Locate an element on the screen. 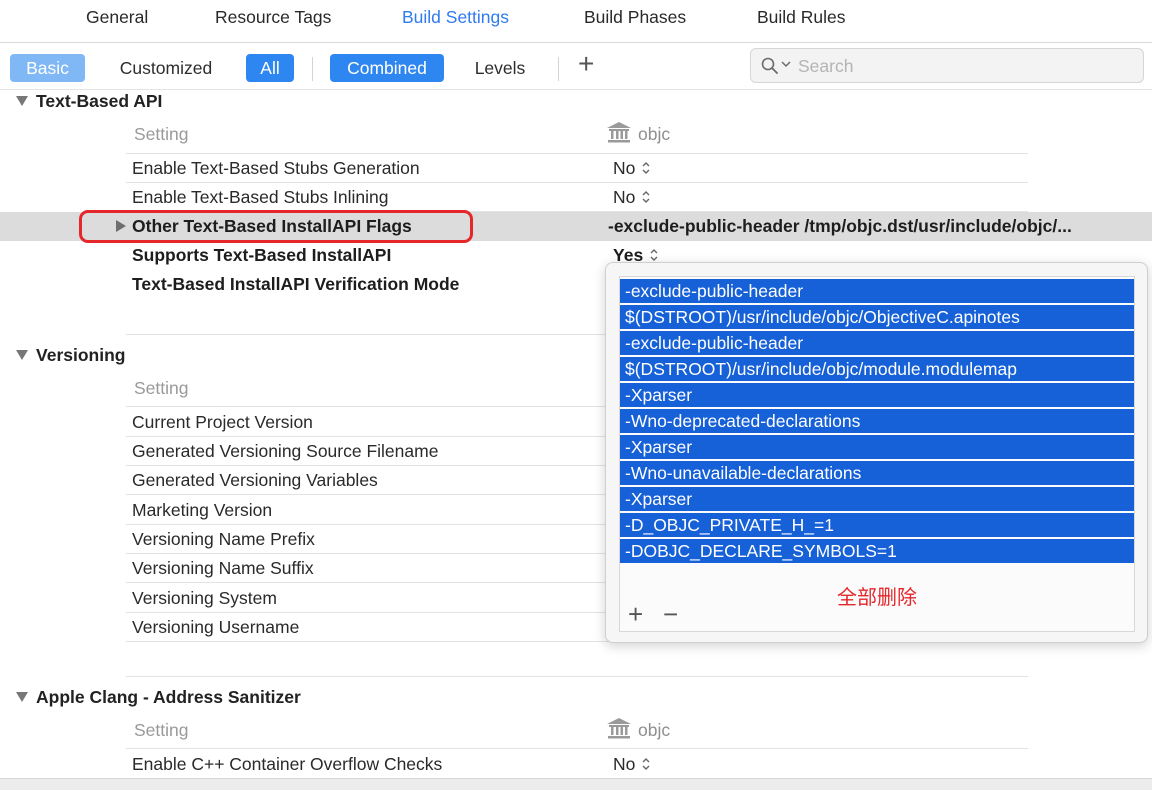 The width and height of the screenshot is (1152, 790). setting-label: Versioning Name Prefix is located at coordinates (223, 539).